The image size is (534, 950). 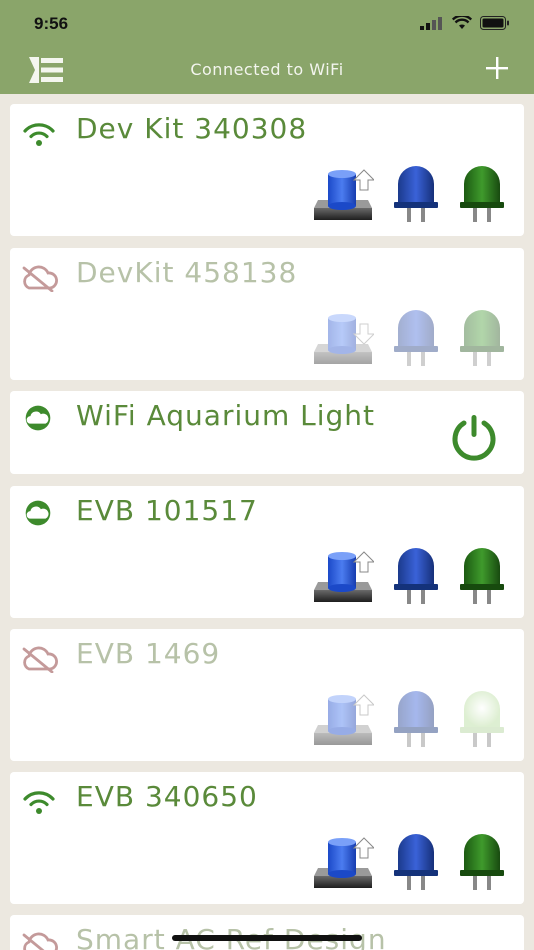 What do you see at coordinates (187, 272) in the screenshot?
I see `device-name: DevKit 458138` at bounding box center [187, 272].